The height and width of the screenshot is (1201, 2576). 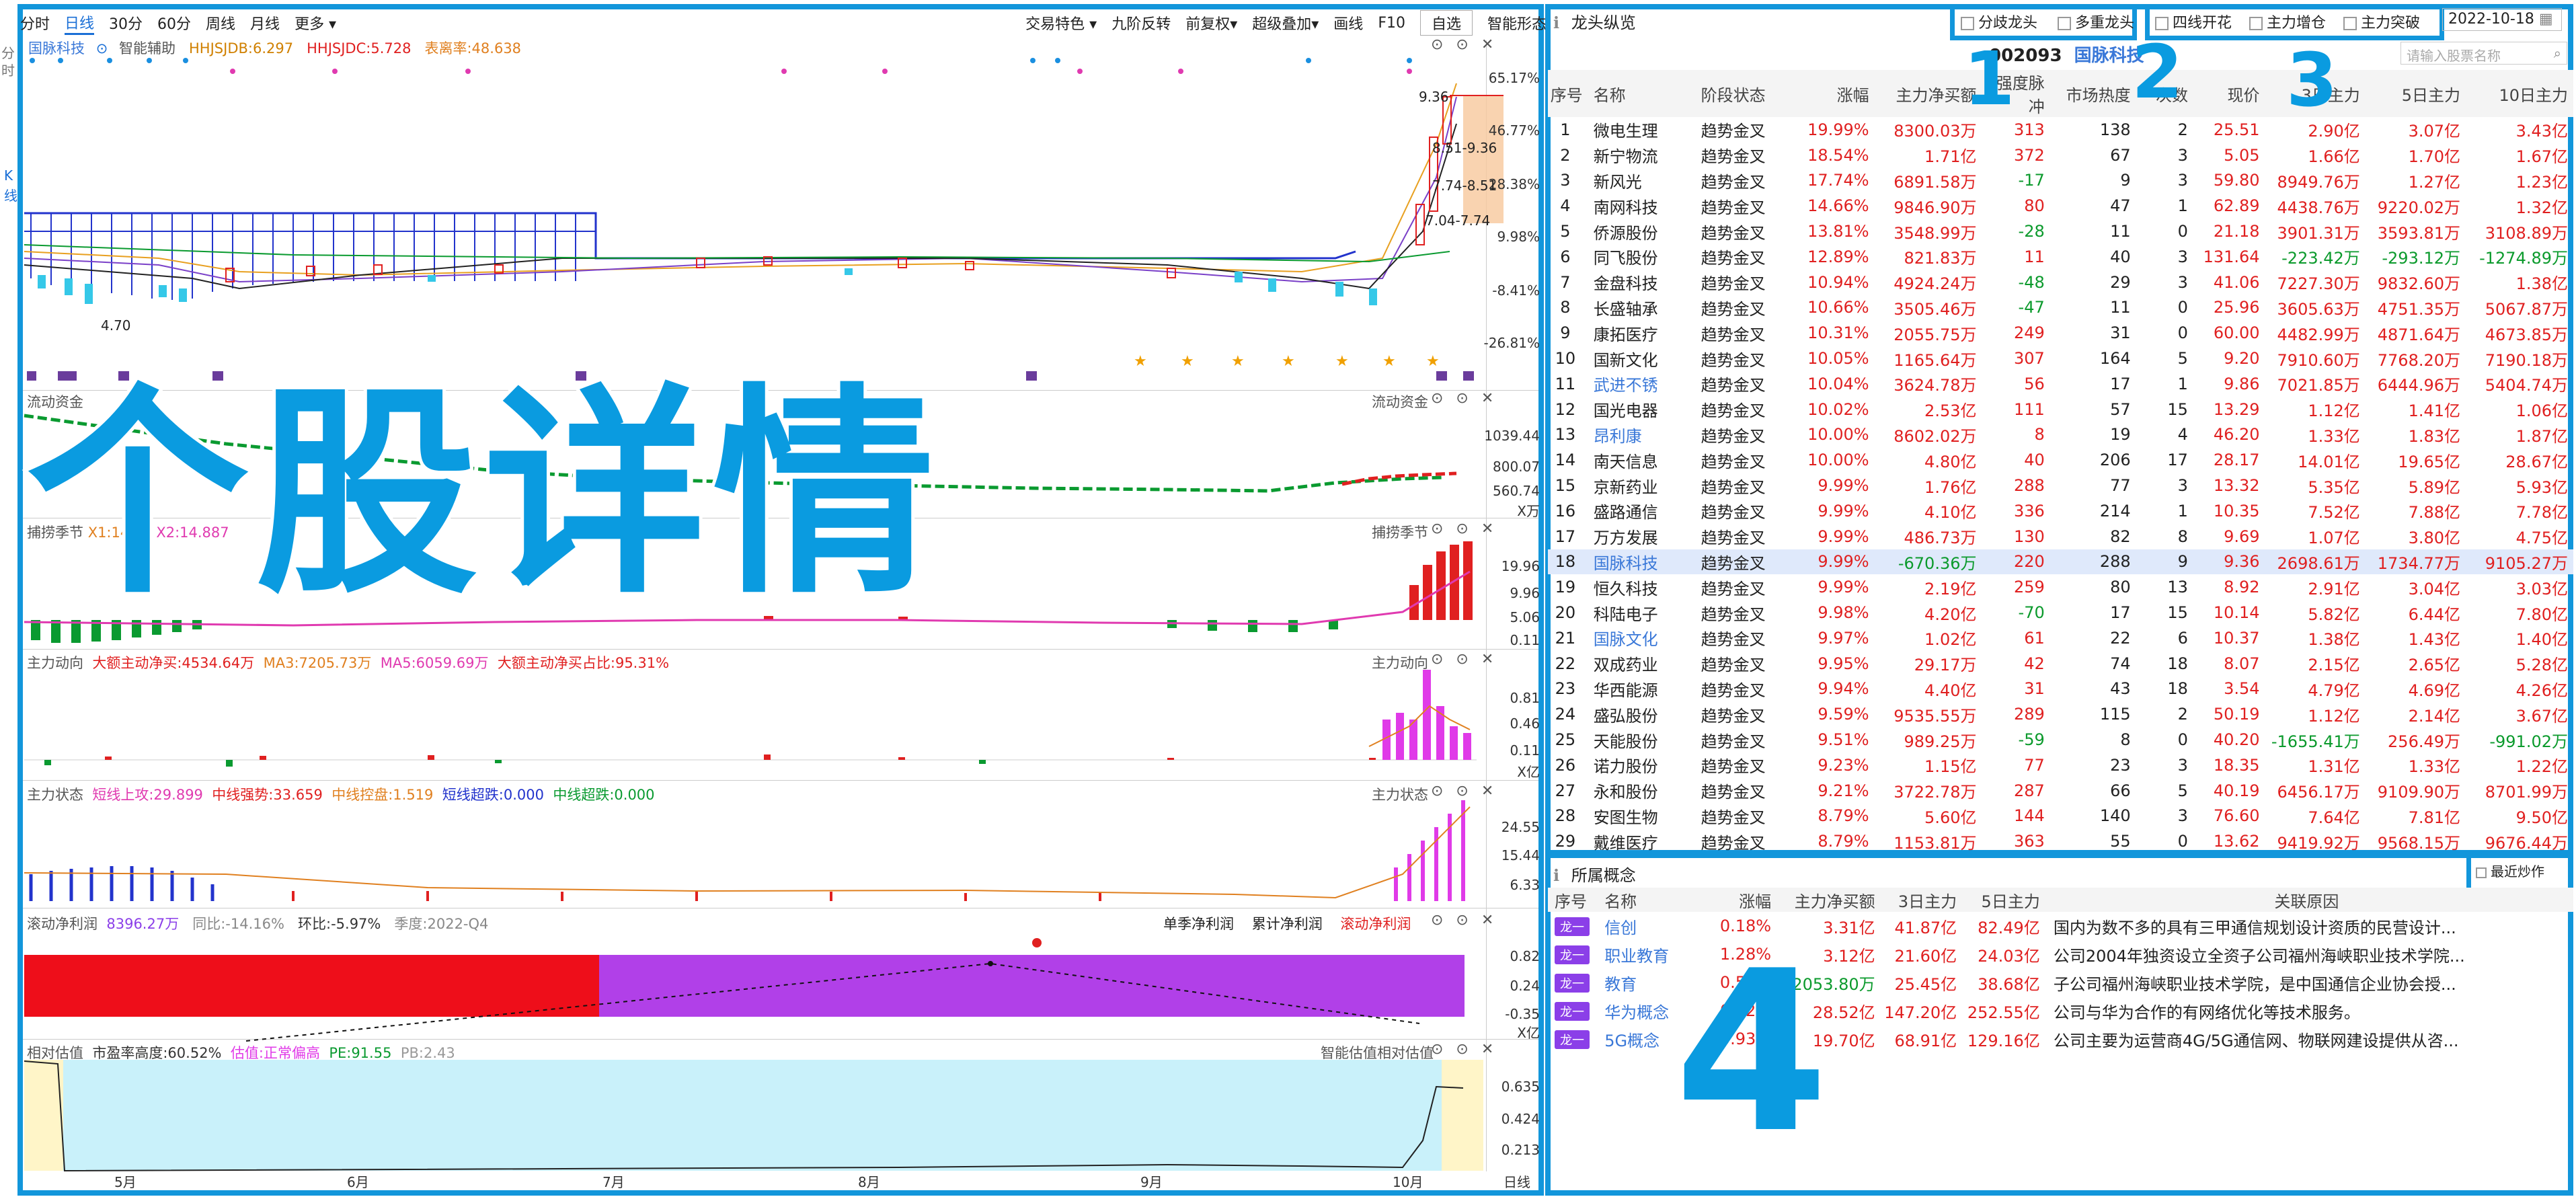 I want to click on tab-monthly: 月线, so click(x=265, y=23).